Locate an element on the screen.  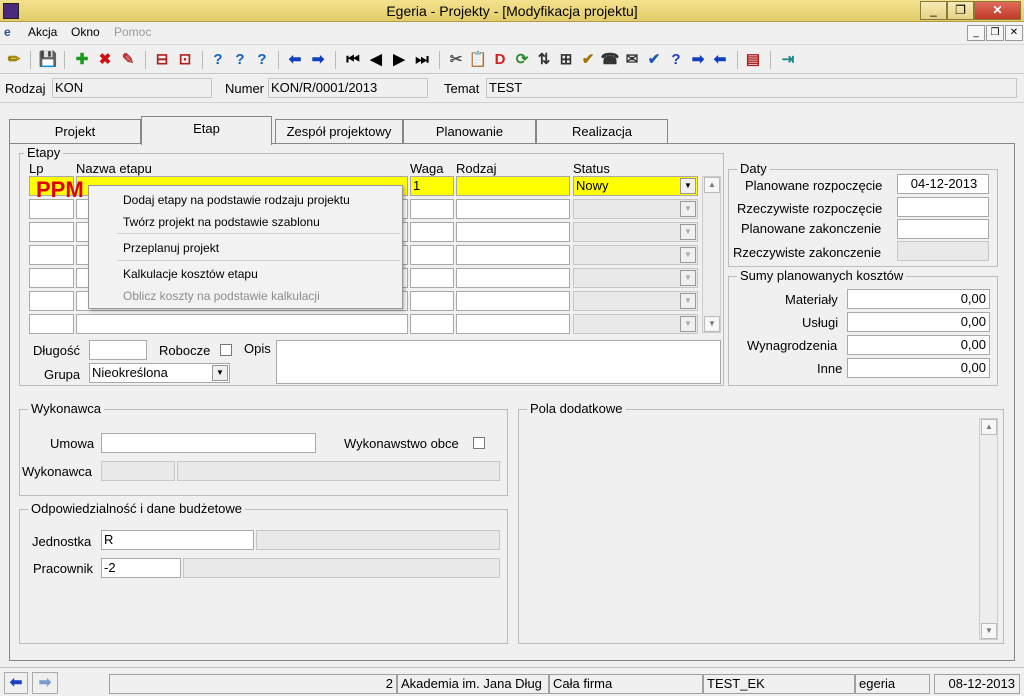
report-icon: ▤ is located at coordinates (753, 60).